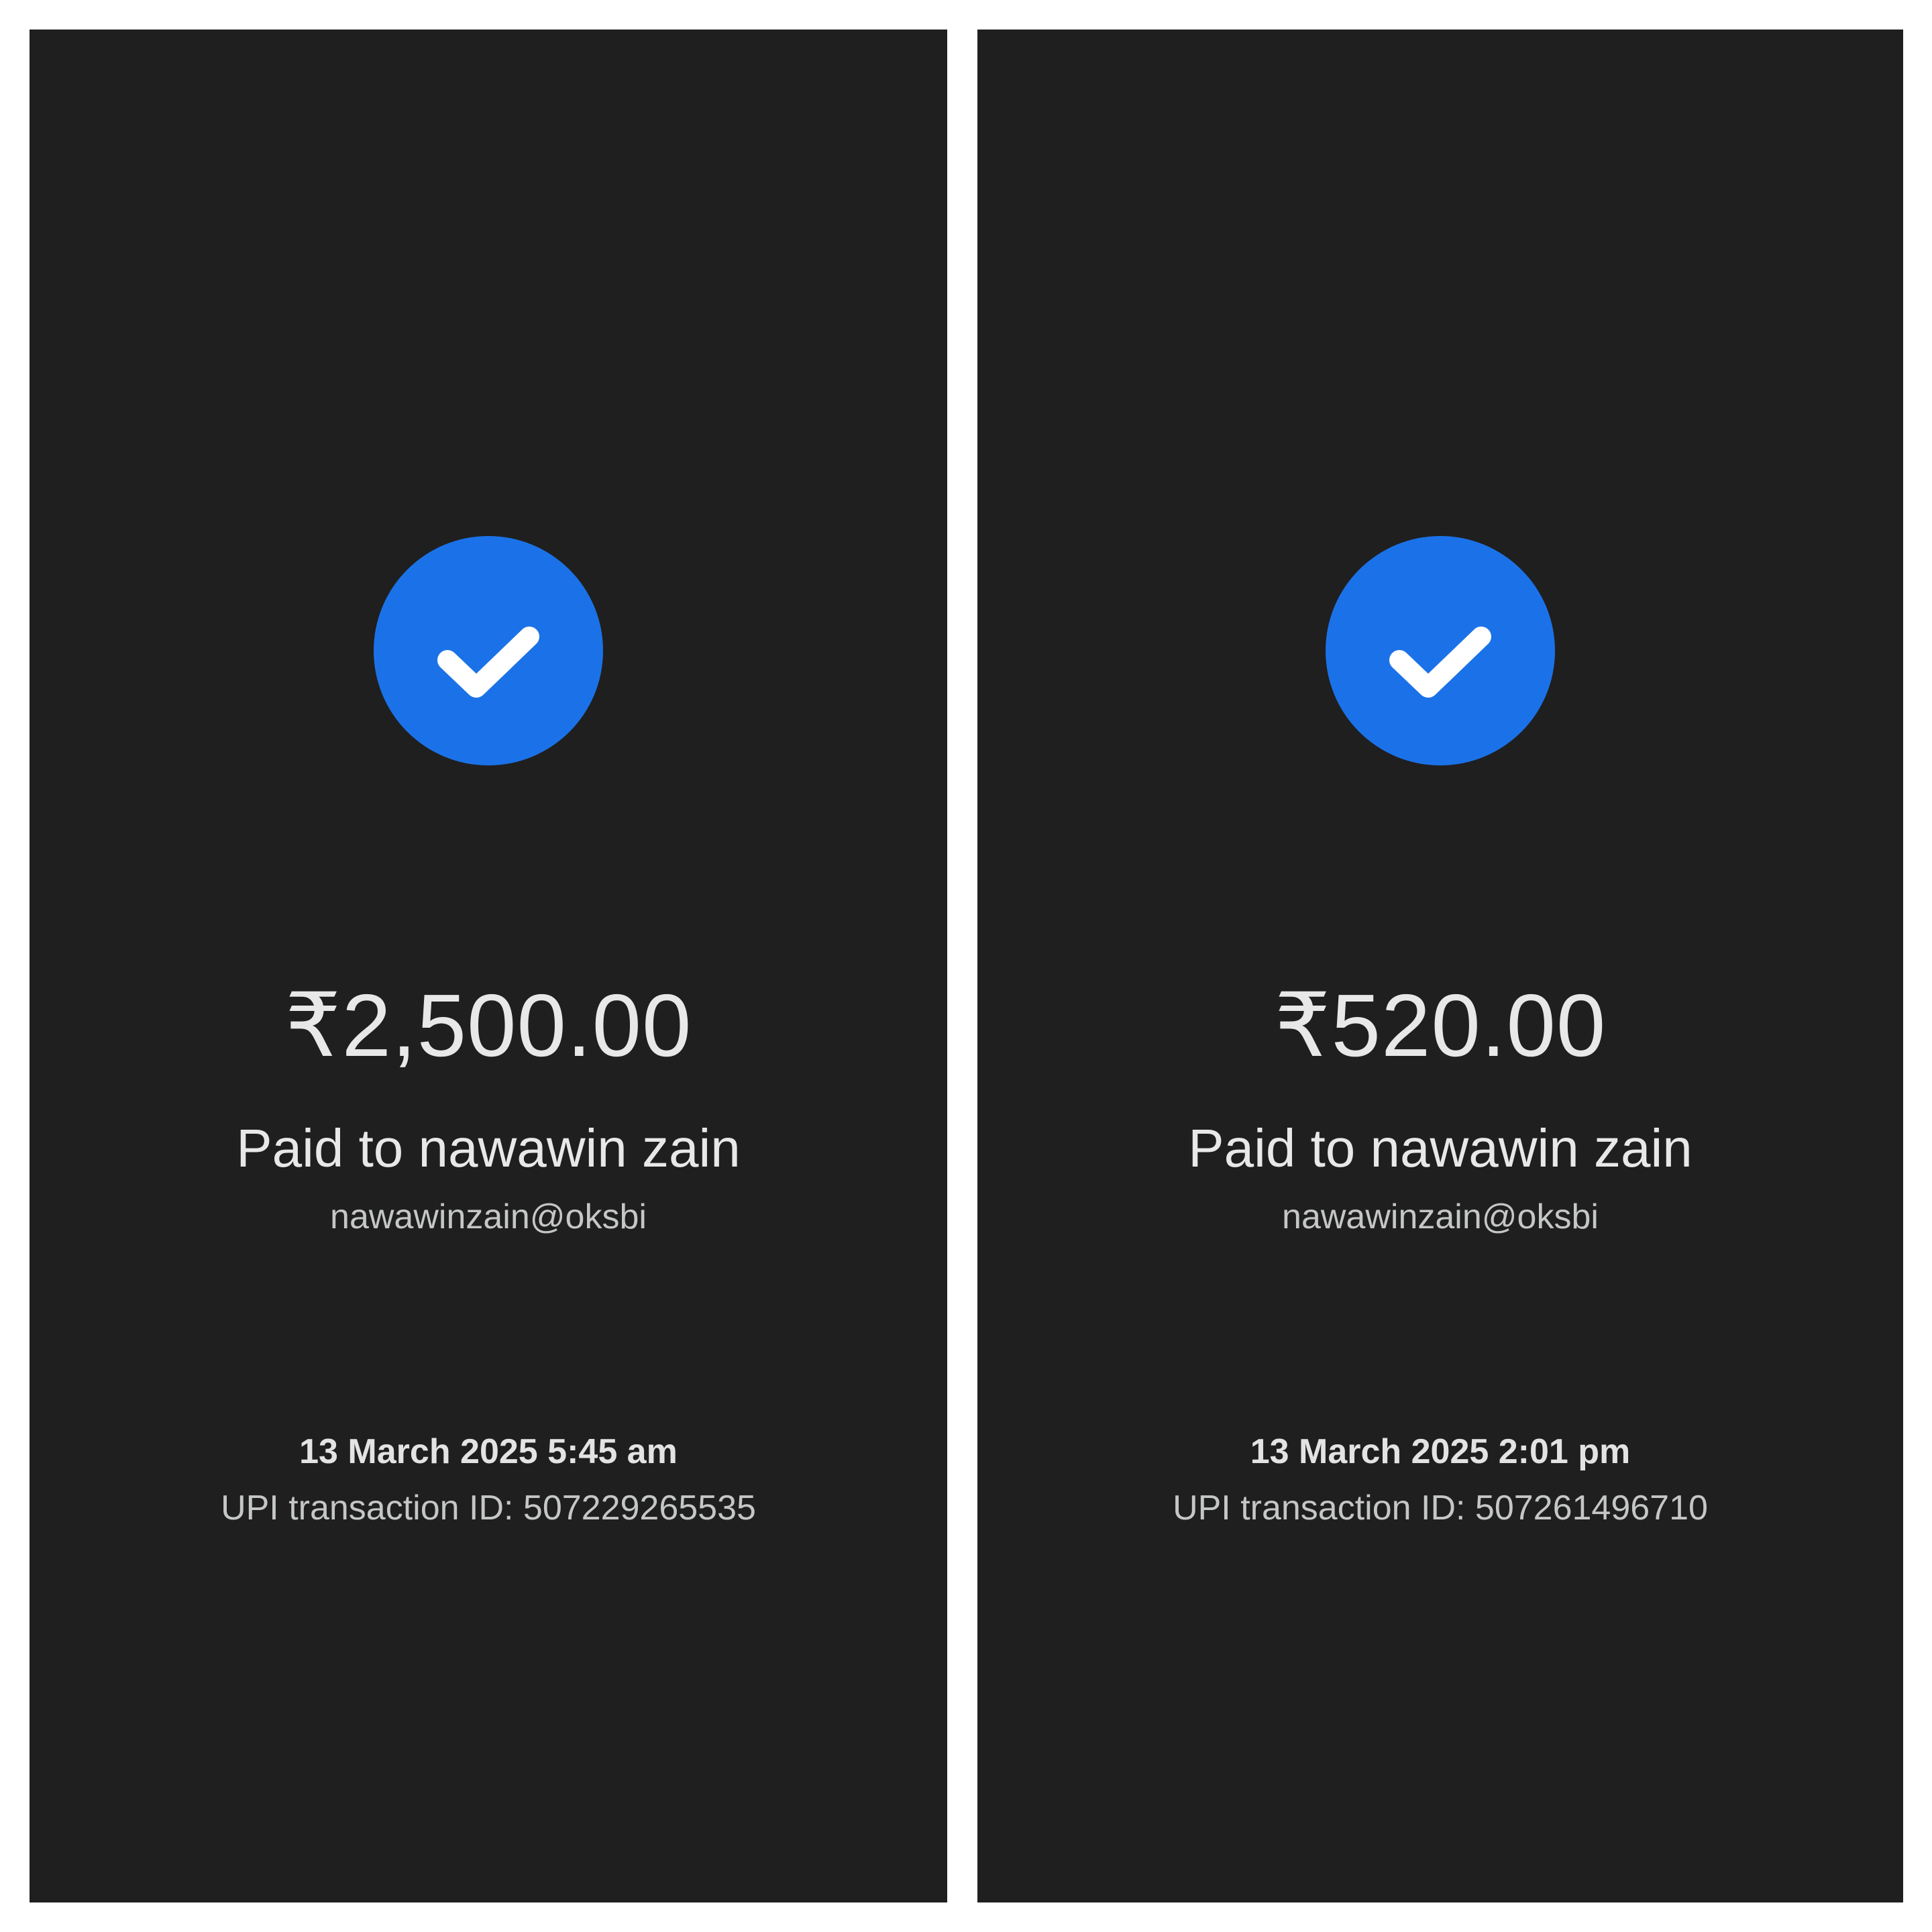  Describe the element at coordinates (1440, 1025) in the screenshot. I see `payment-amount: ₹520.00` at that location.